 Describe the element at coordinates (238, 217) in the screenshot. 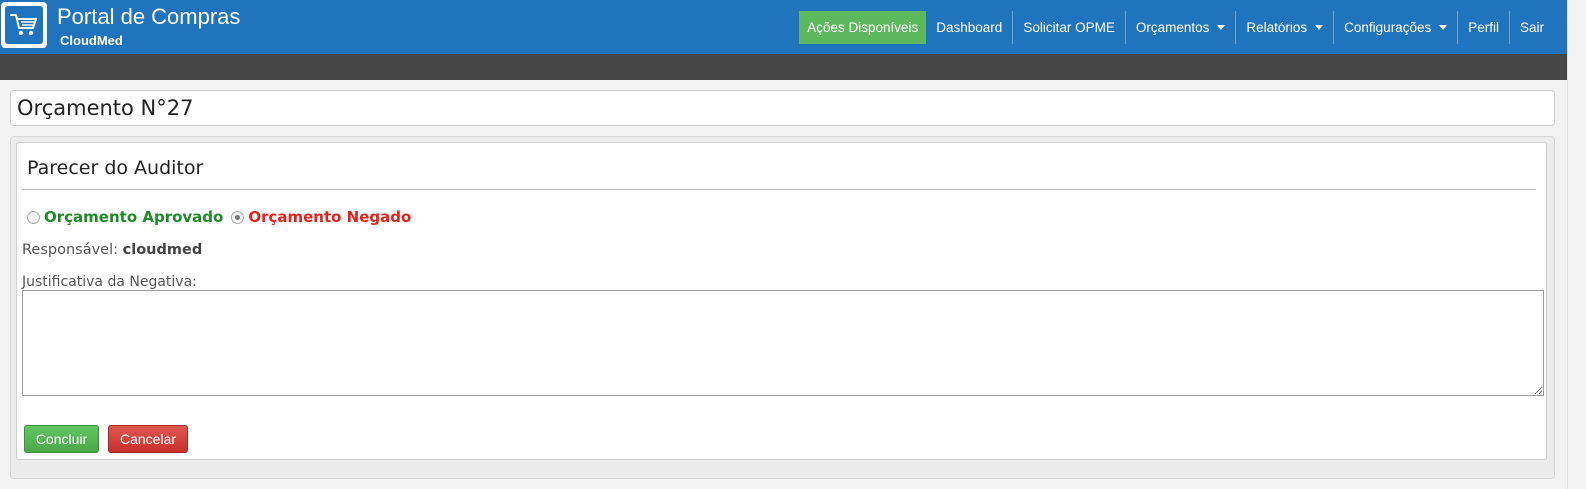

I see `radio-denied` at that location.